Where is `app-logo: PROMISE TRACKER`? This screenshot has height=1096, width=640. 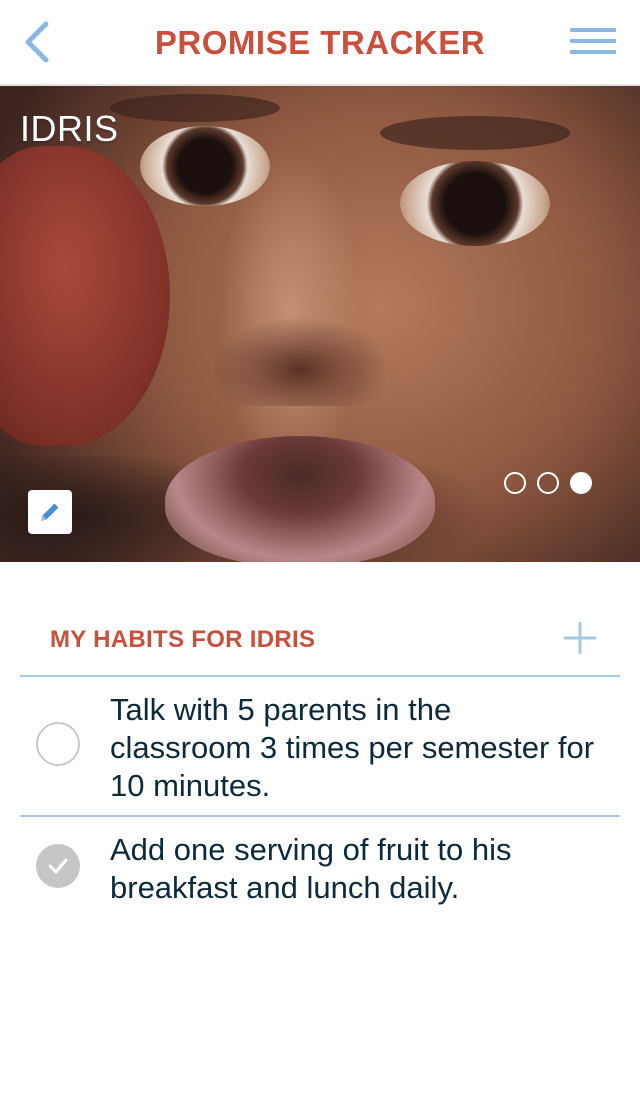 app-logo: PROMISE TRACKER is located at coordinates (320, 42).